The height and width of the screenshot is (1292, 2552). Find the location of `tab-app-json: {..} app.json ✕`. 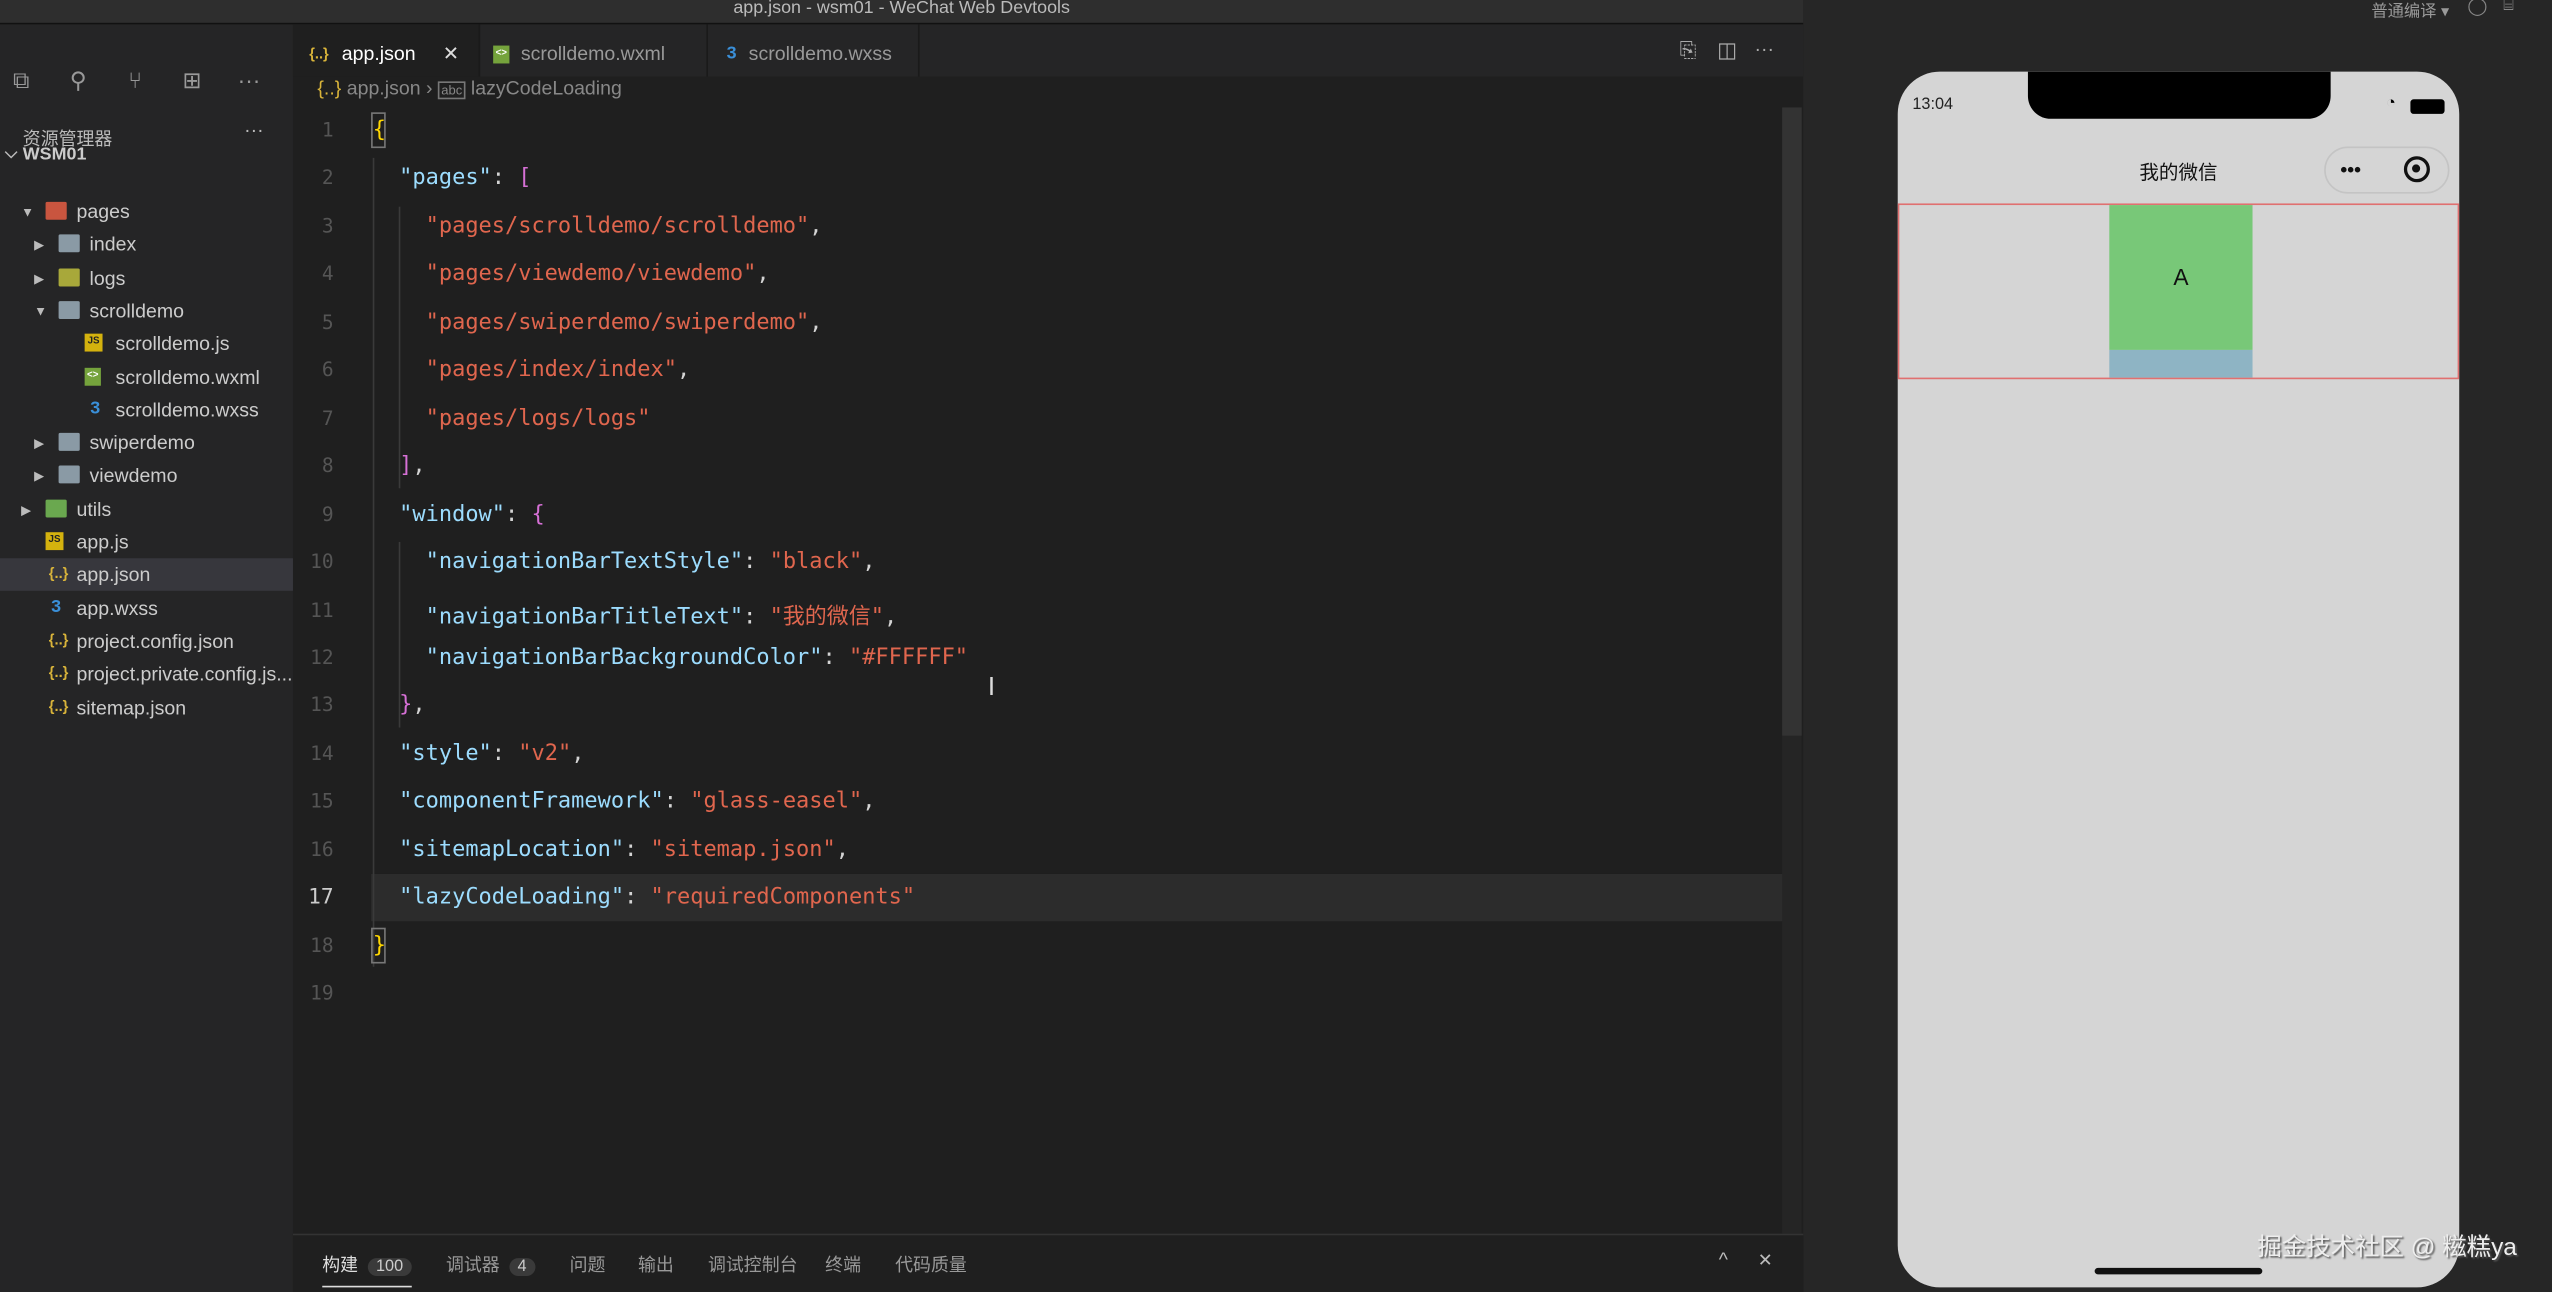

tab-app-json: {..} app.json ✕ is located at coordinates (386, 50).